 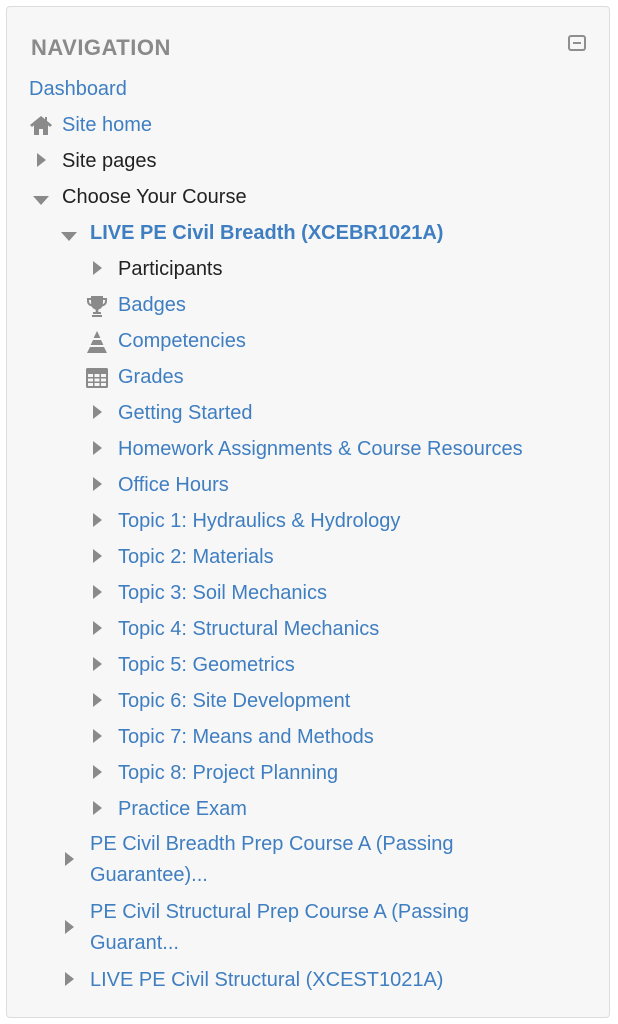 I want to click on trophy-icon, so click(x=97, y=306).